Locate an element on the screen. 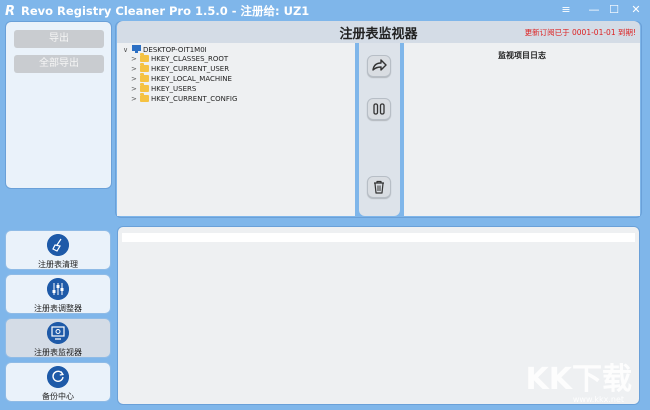 The width and height of the screenshot is (650, 410). export-button: 导出 is located at coordinates (59, 39).